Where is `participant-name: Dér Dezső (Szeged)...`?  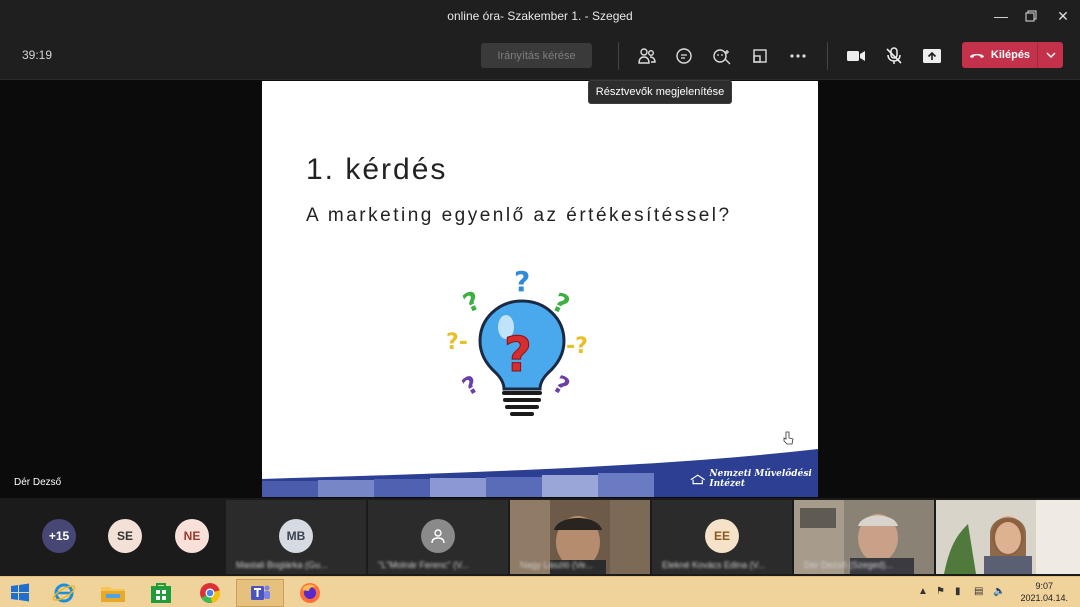
participant-name: Dér Dezső (Szeged)... is located at coordinates (849, 565).